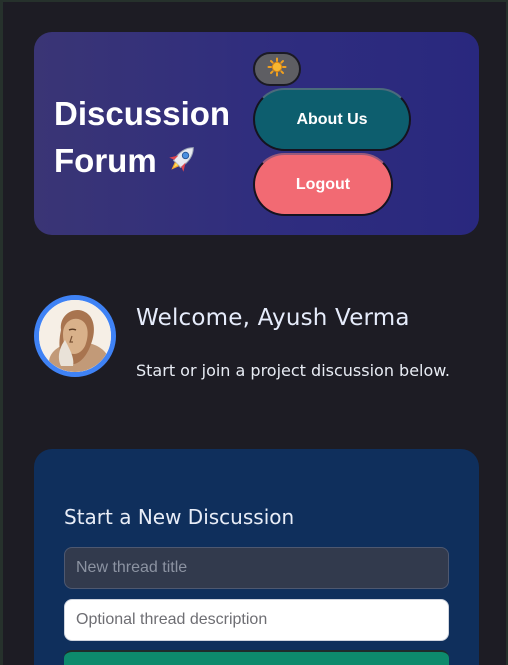 Image resolution: width=508 pixels, height=665 pixels. I want to click on theme-toggle-button, so click(277, 69).